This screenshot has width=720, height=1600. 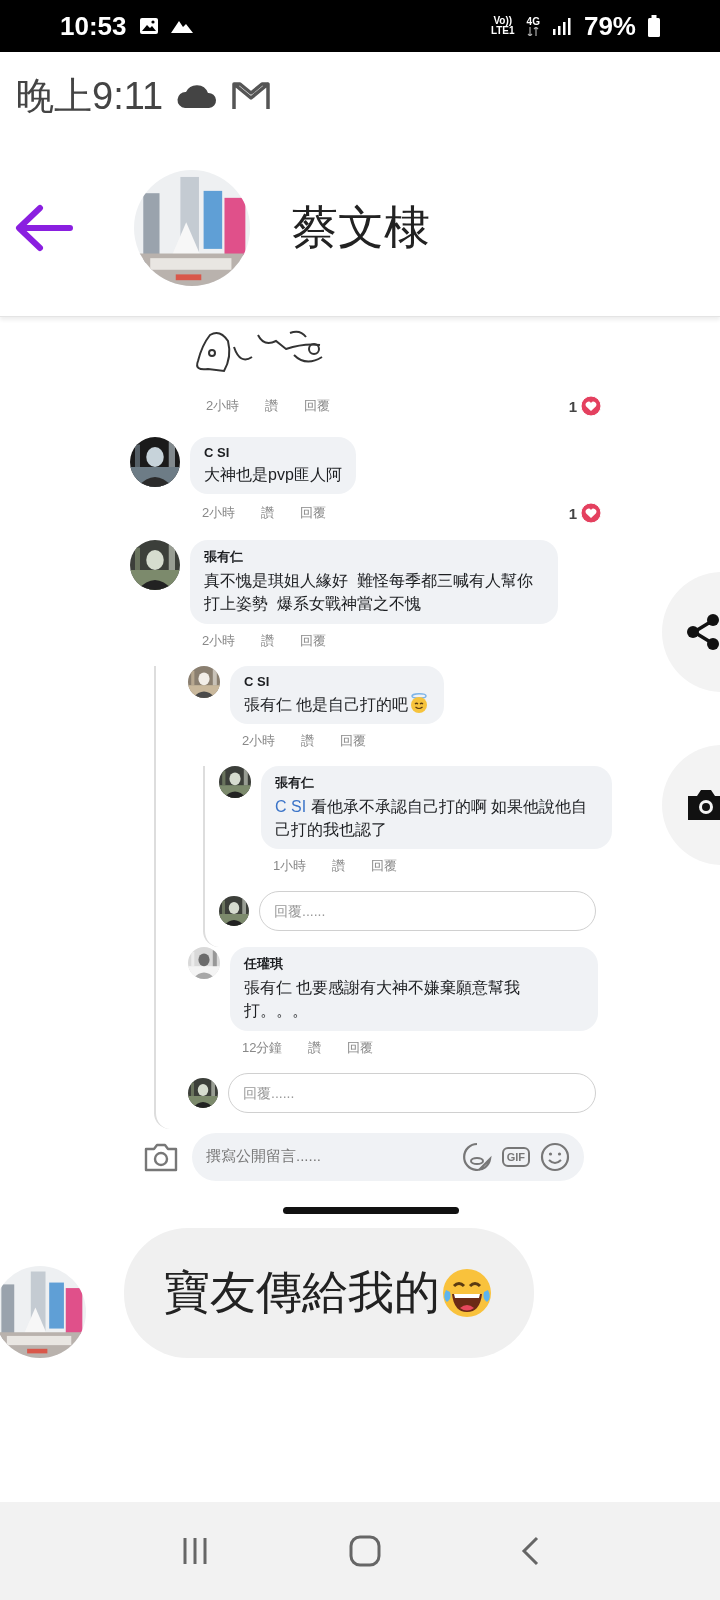 What do you see at coordinates (369, 593) in the screenshot?
I see `comment-text: 真不愧是琪姐人緣好 難怪每季都三喊有人幫你打上姿勢 爆系女戰神當之不愧` at bounding box center [369, 593].